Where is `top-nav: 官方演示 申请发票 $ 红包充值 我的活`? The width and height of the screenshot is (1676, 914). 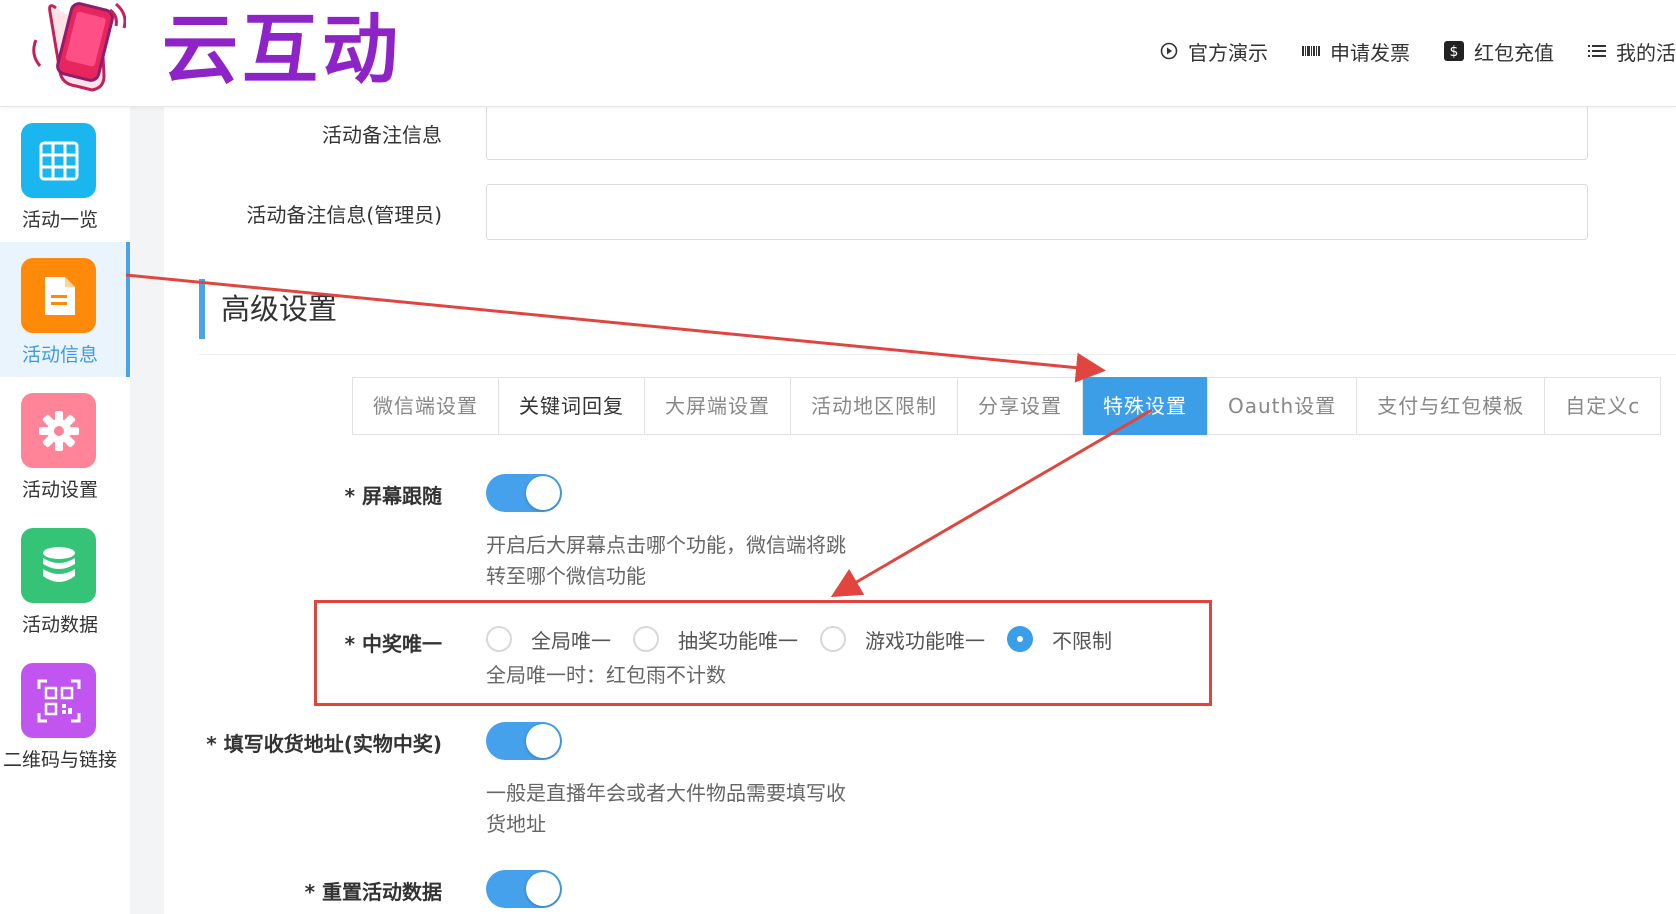 top-nav: 官方演示 申请发票 $ 红包充值 我的活 is located at coordinates (1401, 51).